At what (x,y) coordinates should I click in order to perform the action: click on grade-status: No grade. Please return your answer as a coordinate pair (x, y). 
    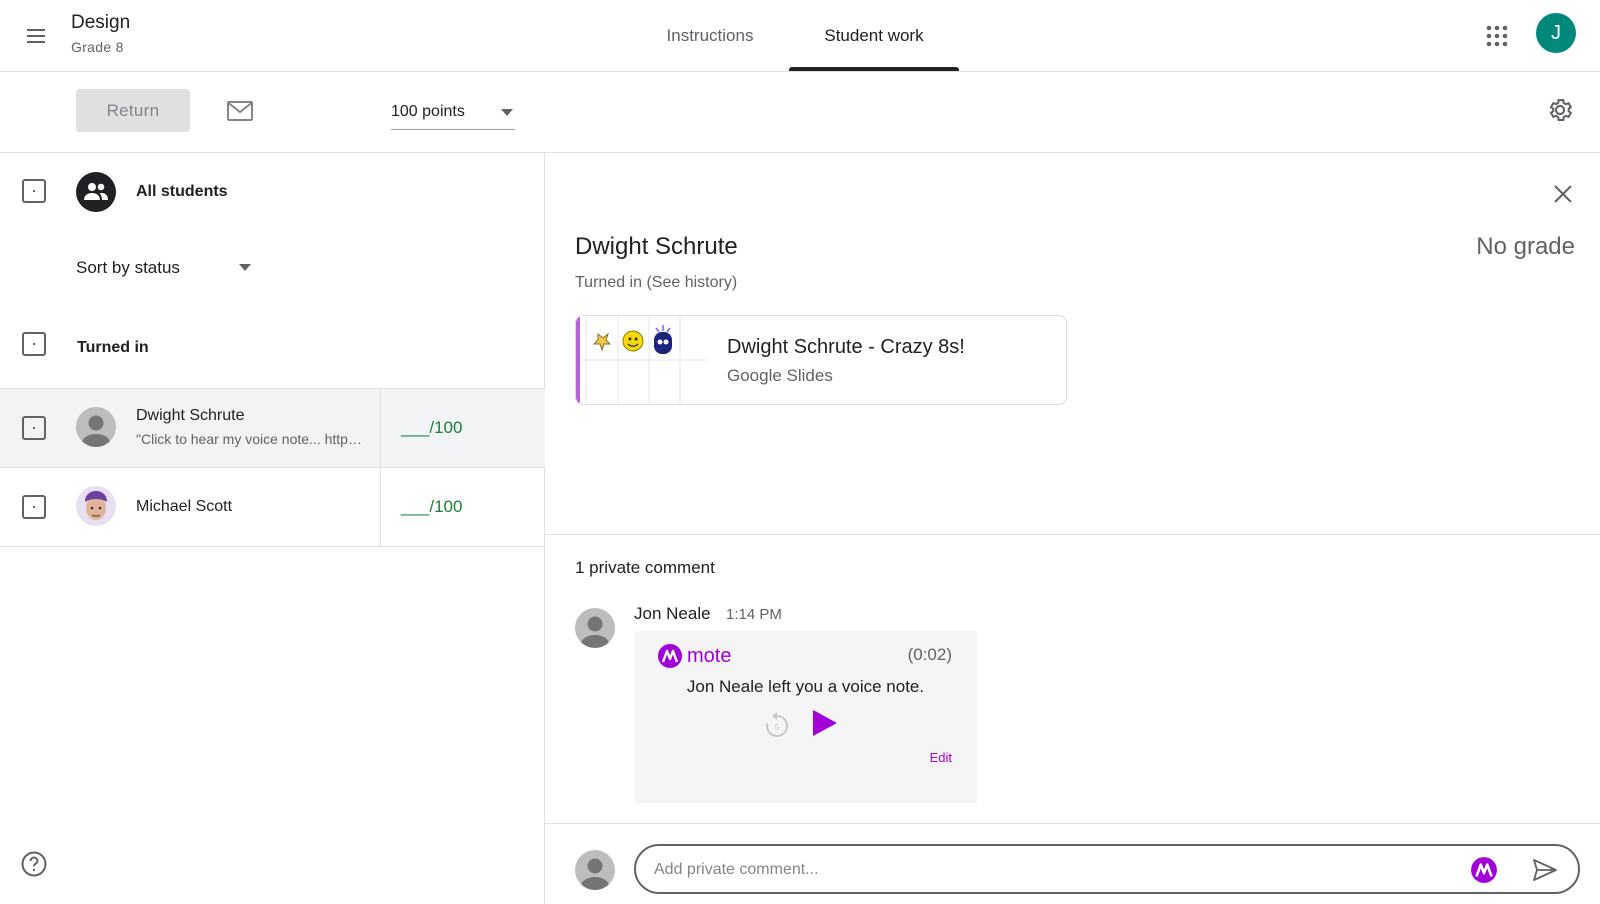
    Looking at the image, I should click on (1525, 246).